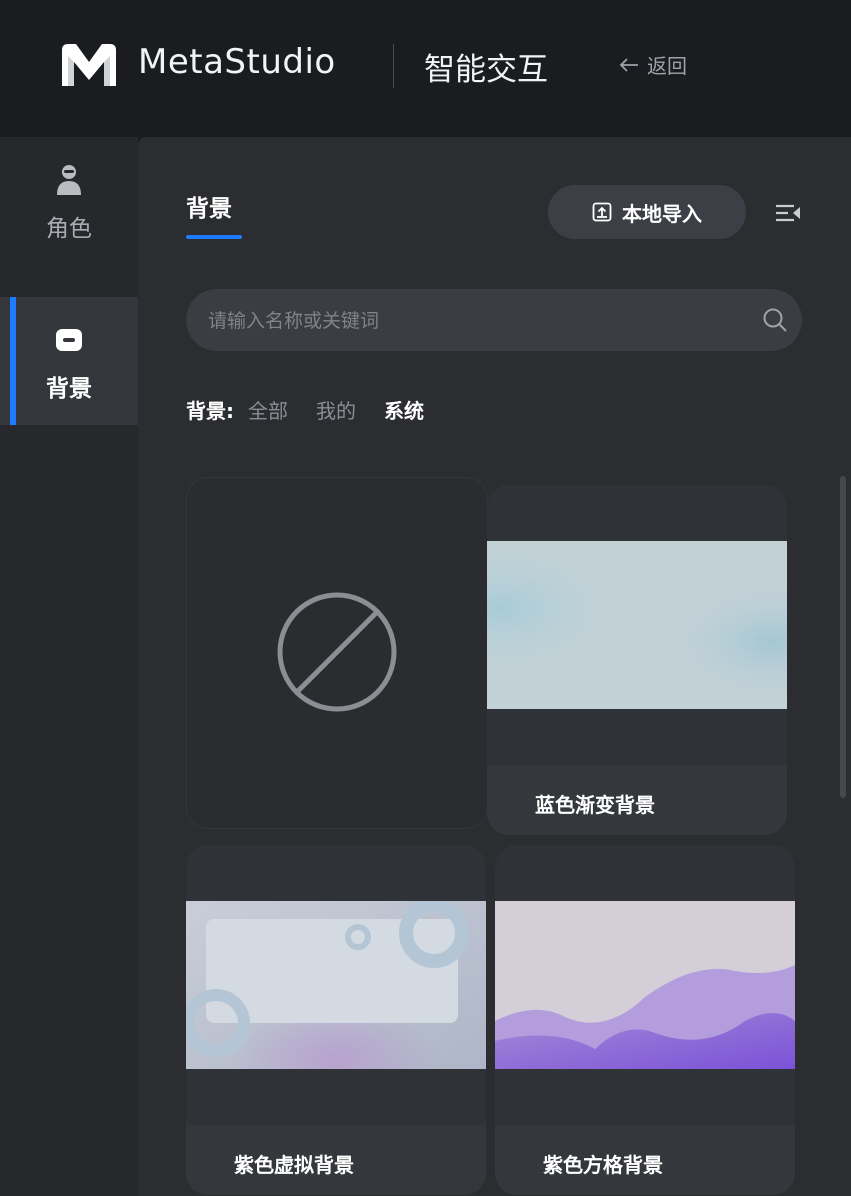 The height and width of the screenshot is (1196, 851). Describe the element at coordinates (69, 666) in the screenshot. I see `left-nav: 角色 背景` at that location.